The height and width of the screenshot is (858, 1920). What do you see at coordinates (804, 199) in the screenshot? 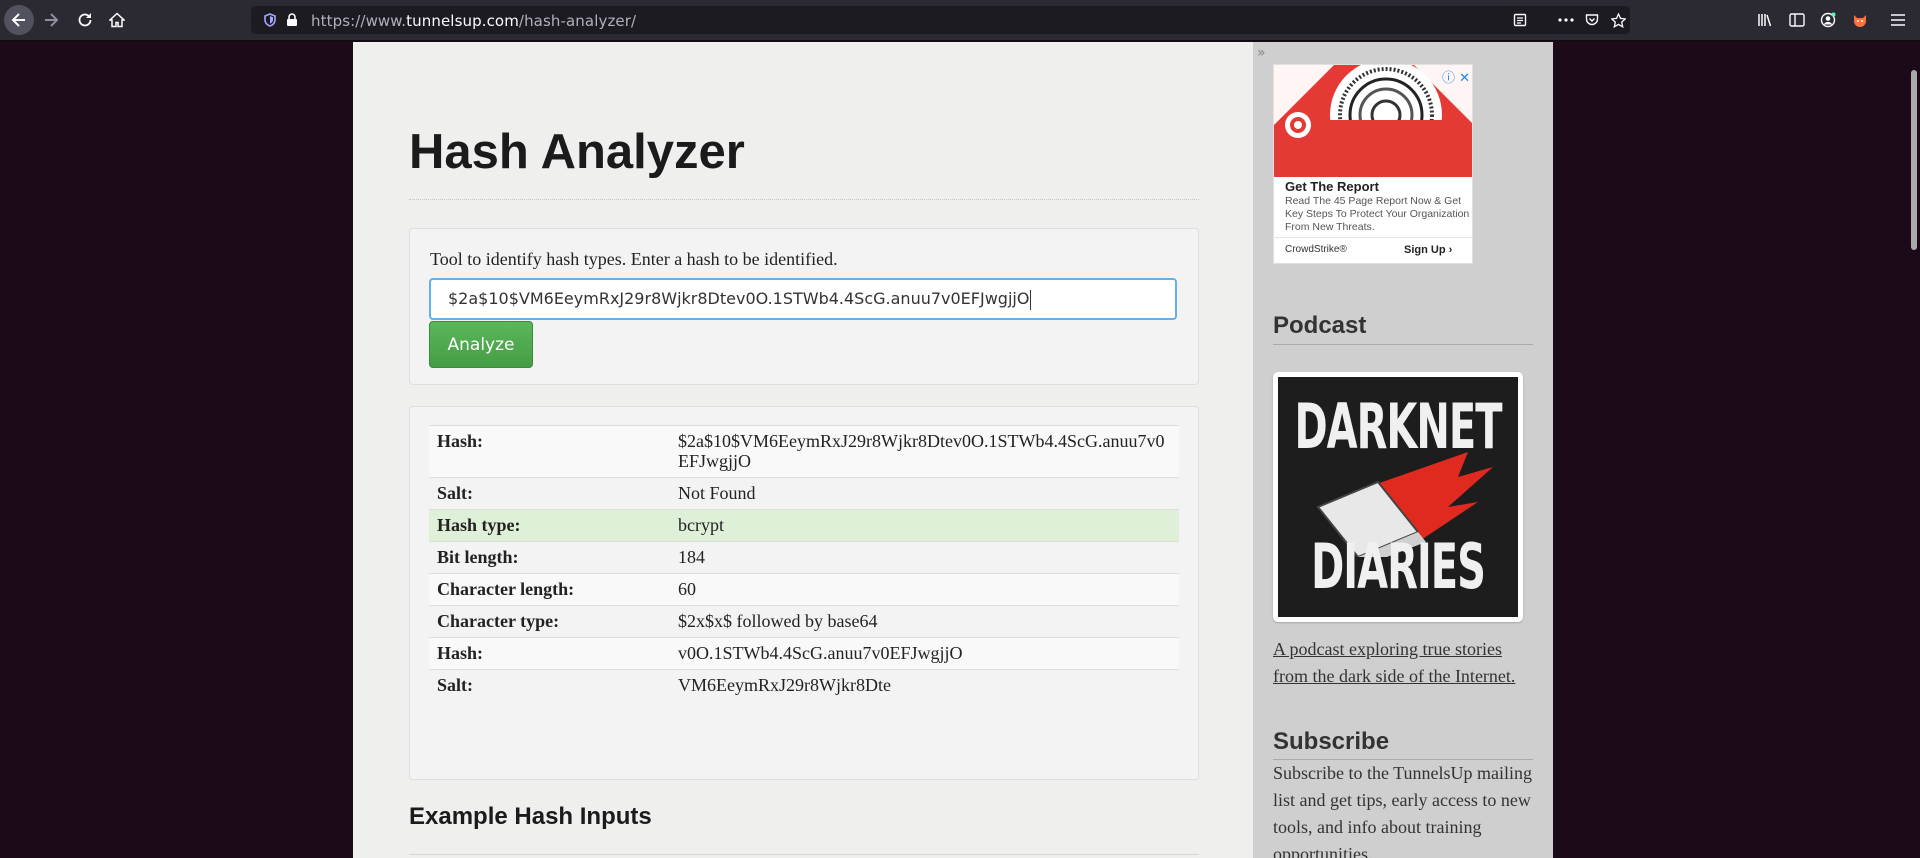
I see `title-divider` at bounding box center [804, 199].